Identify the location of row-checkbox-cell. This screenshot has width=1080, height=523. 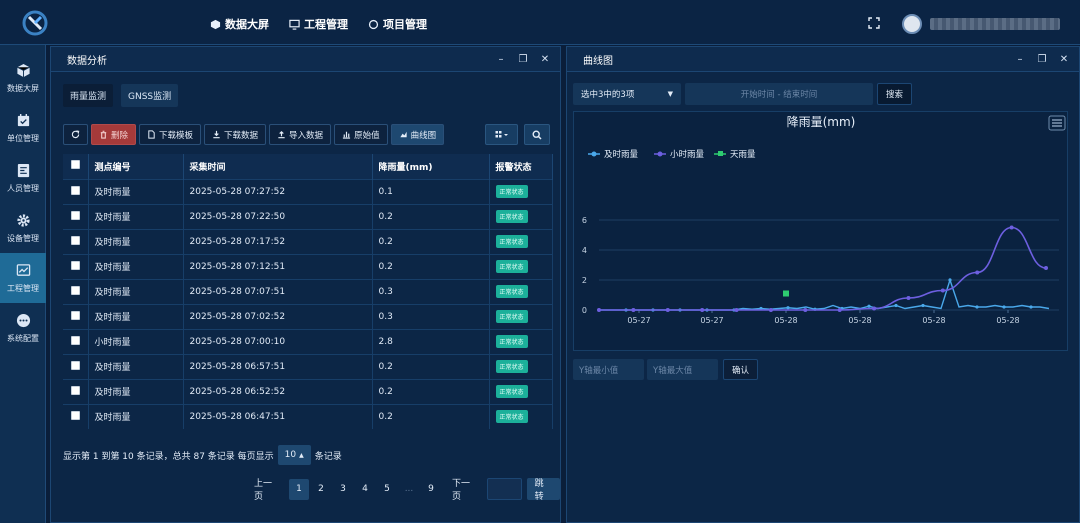
(76, 291).